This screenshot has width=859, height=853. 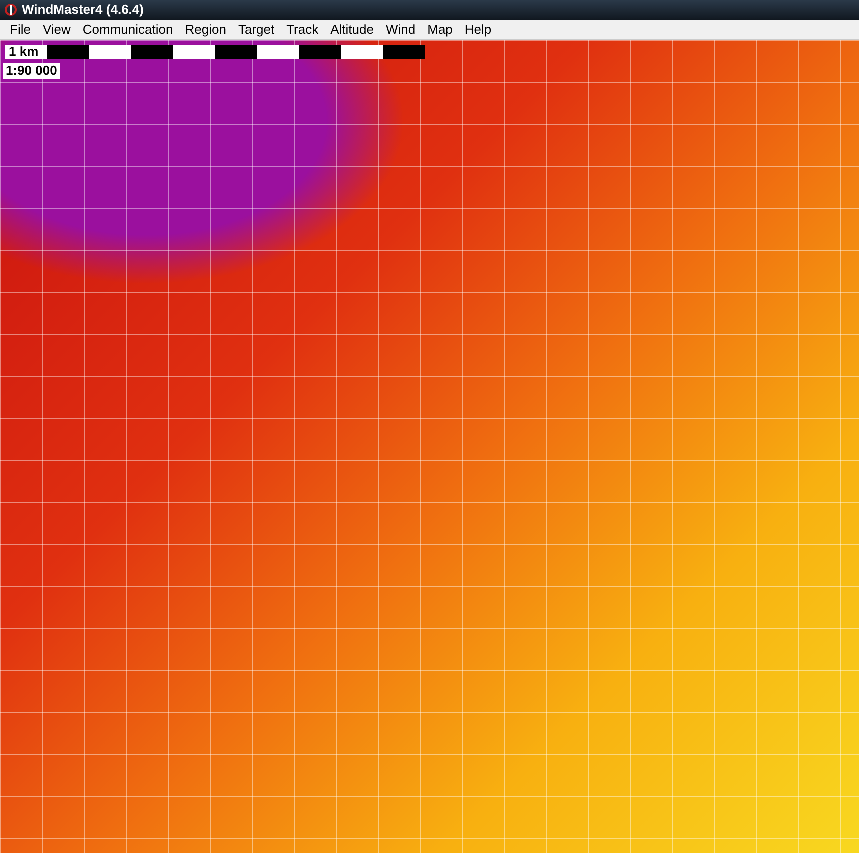 What do you see at coordinates (83, 10) in the screenshot?
I see `window-title: WindMaster4 (4.6.4)` at bounding box center [83, 10].